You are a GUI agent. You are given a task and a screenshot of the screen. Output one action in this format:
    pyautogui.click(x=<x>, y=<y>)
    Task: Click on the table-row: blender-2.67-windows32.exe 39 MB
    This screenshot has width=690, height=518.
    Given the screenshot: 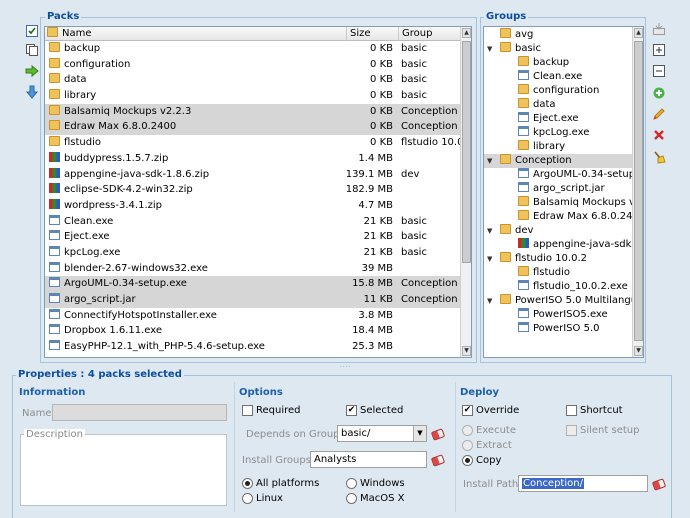 What is the action you would take?
    pyautogui.click(x=254, y=269)
    